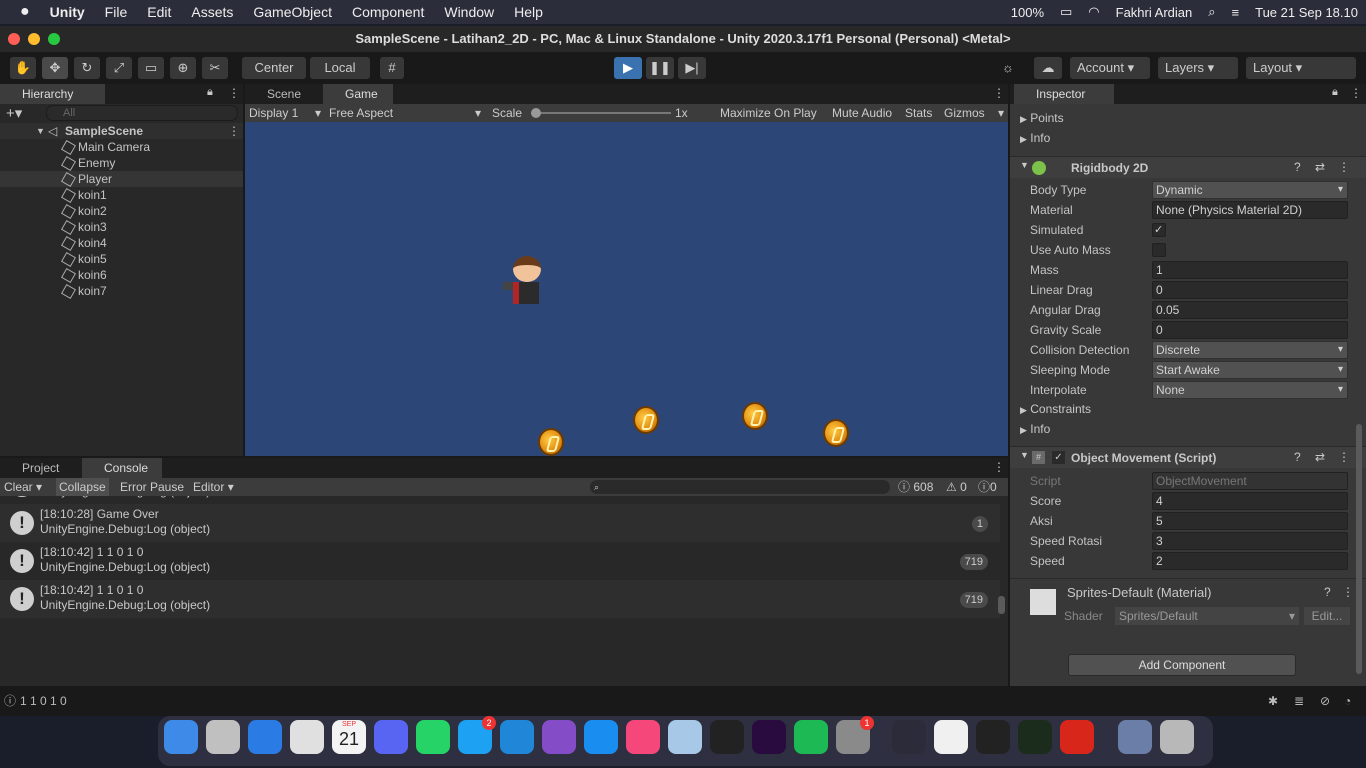 The width and height of the screenshot is (1366, 768). Describe the element at coordinates (951, 737) in the screenshot. I see `unity-hub-icon` at that location.